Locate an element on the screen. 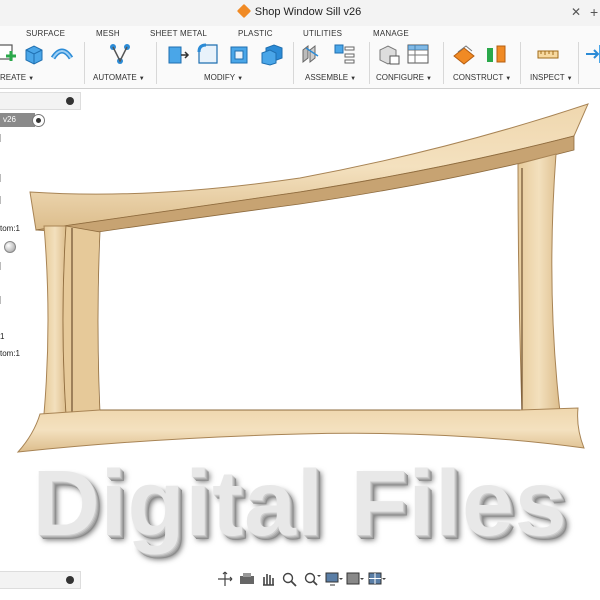 The height and width of the screenshot is (600, 600). tab-manage: MANAGE is located at coordinates (391, 33).